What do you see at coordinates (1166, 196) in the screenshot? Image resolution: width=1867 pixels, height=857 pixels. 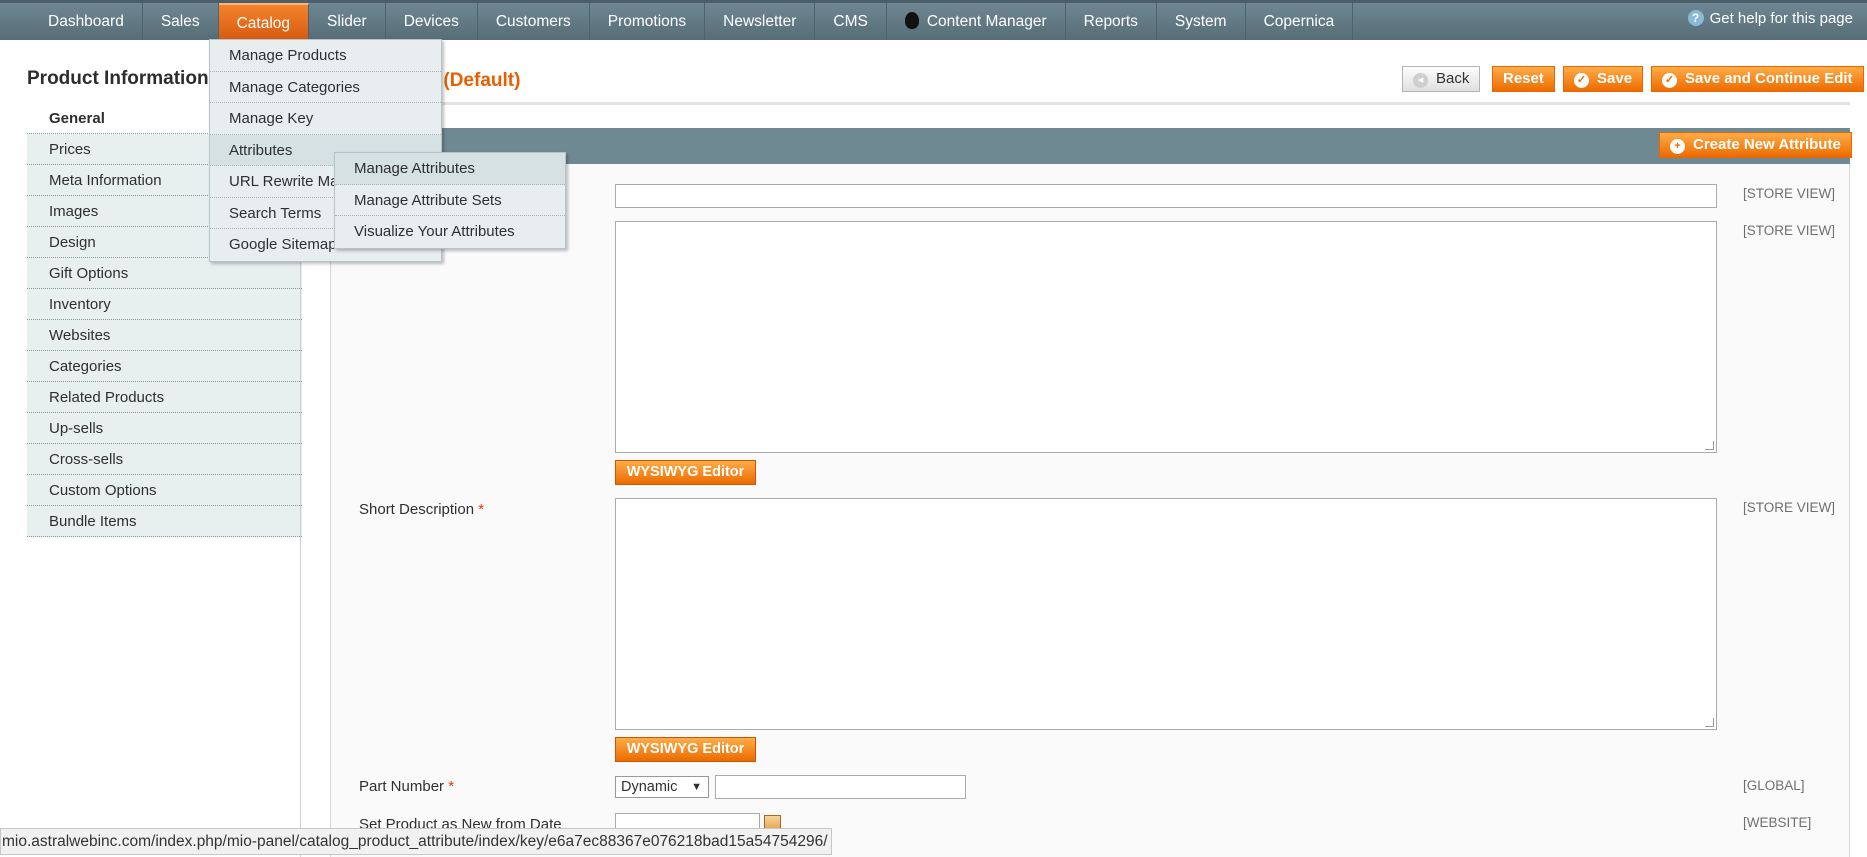 I see `name-input` at bounding box center [1166, 196].